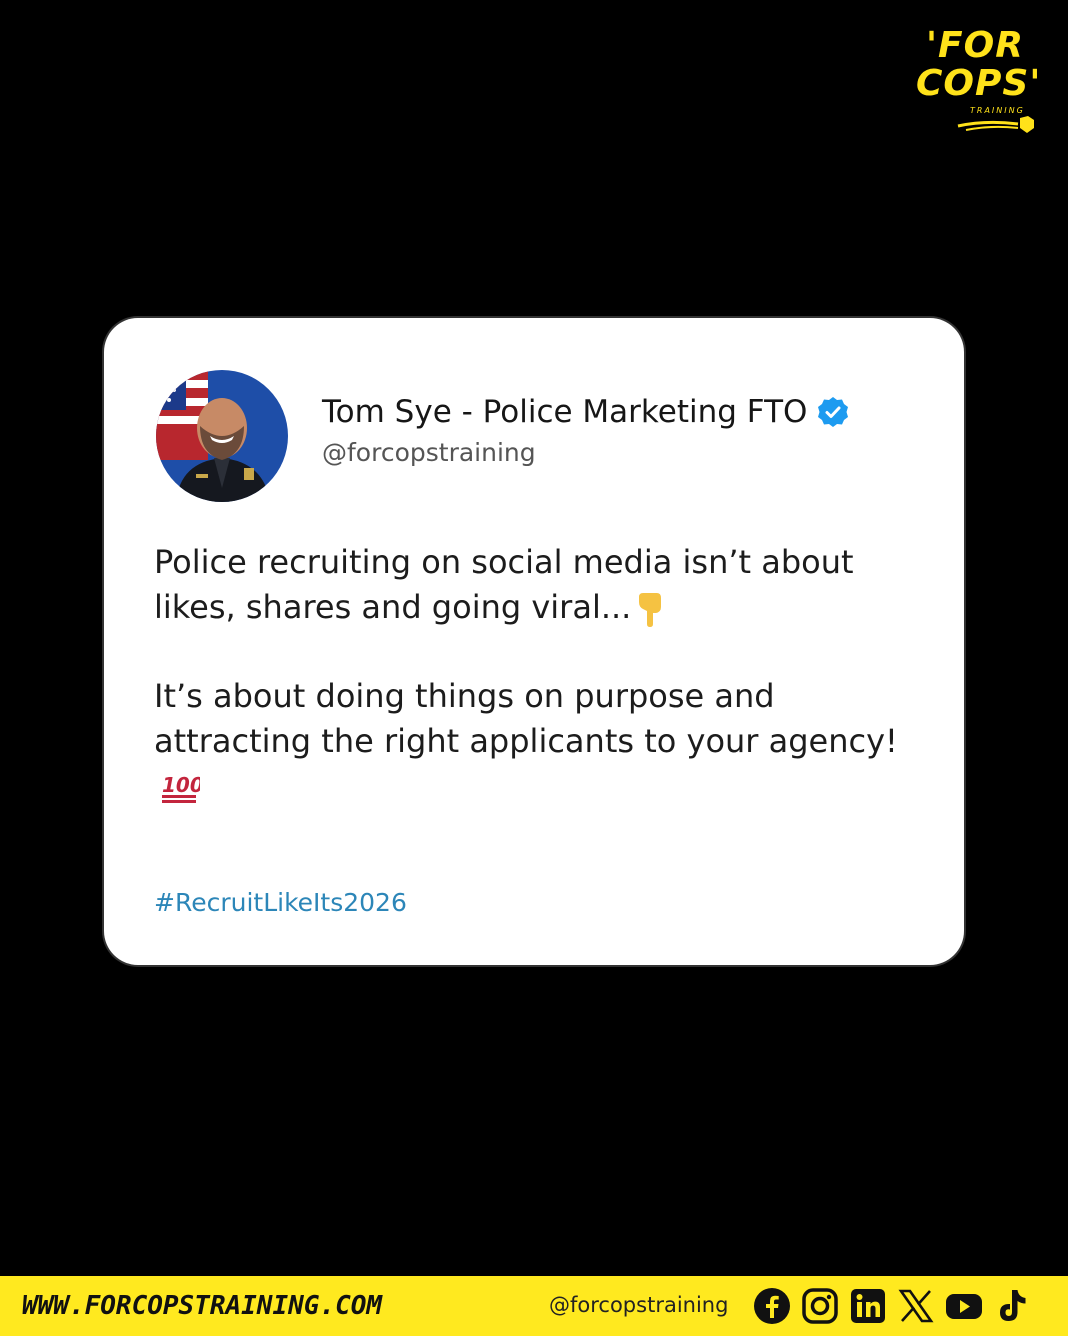  I want to click on badge-swoosh-icon, so click(995, 124).